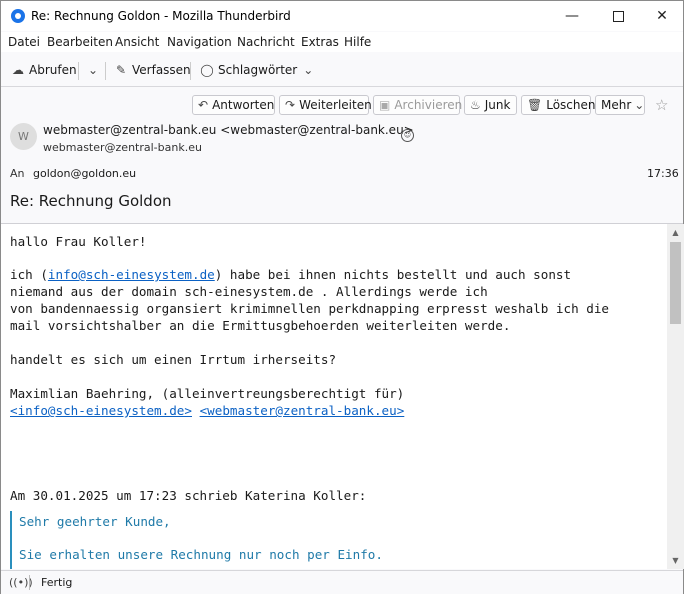 The height and width of the screenshot is (594, 684). Describe the element at coordinates (203, 105) in the screenshot. I see `reply-icon: ↶` at that location.